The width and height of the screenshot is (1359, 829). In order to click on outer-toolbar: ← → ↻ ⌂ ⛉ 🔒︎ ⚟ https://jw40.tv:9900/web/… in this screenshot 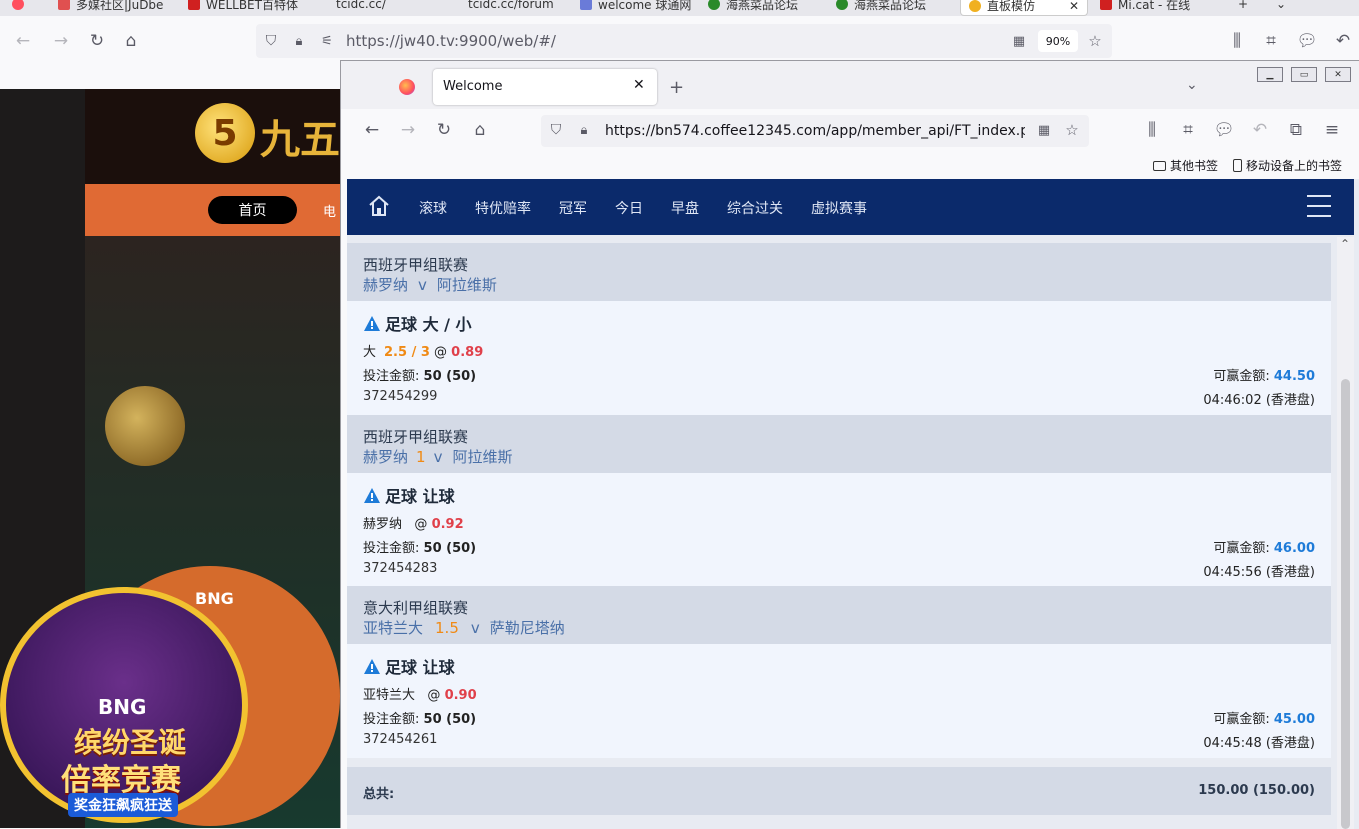, I will do `click(679, 40)`.